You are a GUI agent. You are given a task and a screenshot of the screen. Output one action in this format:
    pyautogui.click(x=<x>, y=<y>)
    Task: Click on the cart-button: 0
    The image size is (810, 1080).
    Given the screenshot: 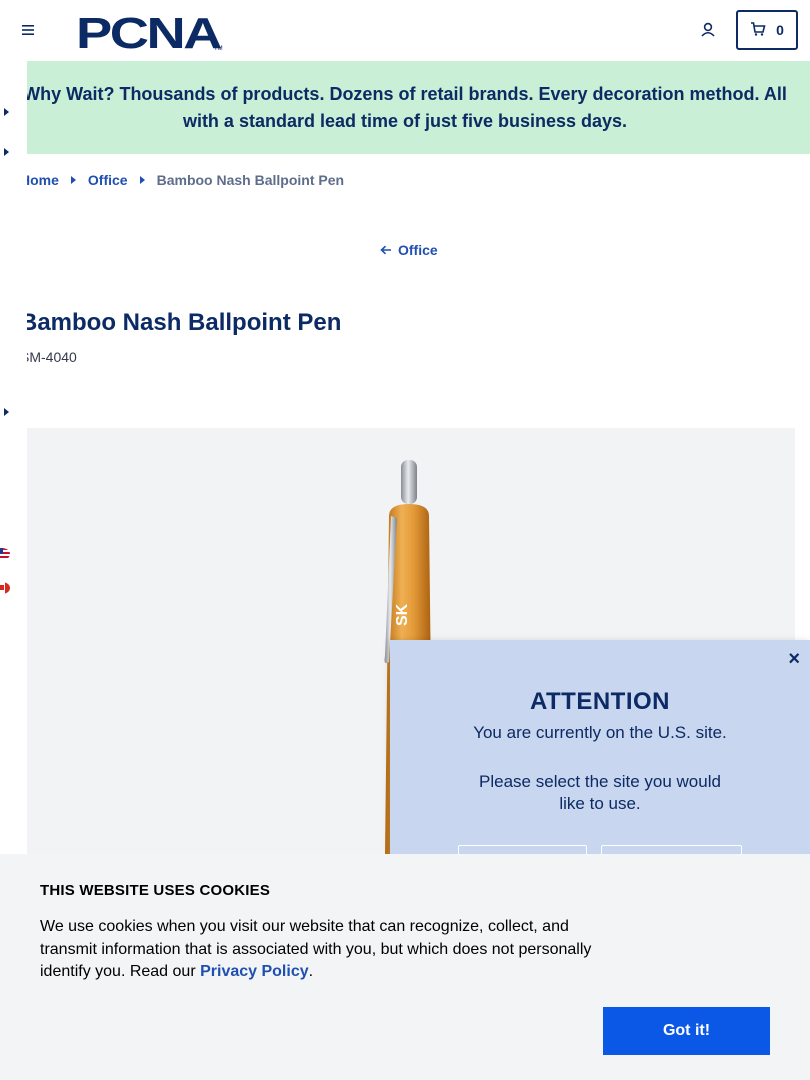 What is the action you would take?
    pyautogui.click(x=767, y=30)
    